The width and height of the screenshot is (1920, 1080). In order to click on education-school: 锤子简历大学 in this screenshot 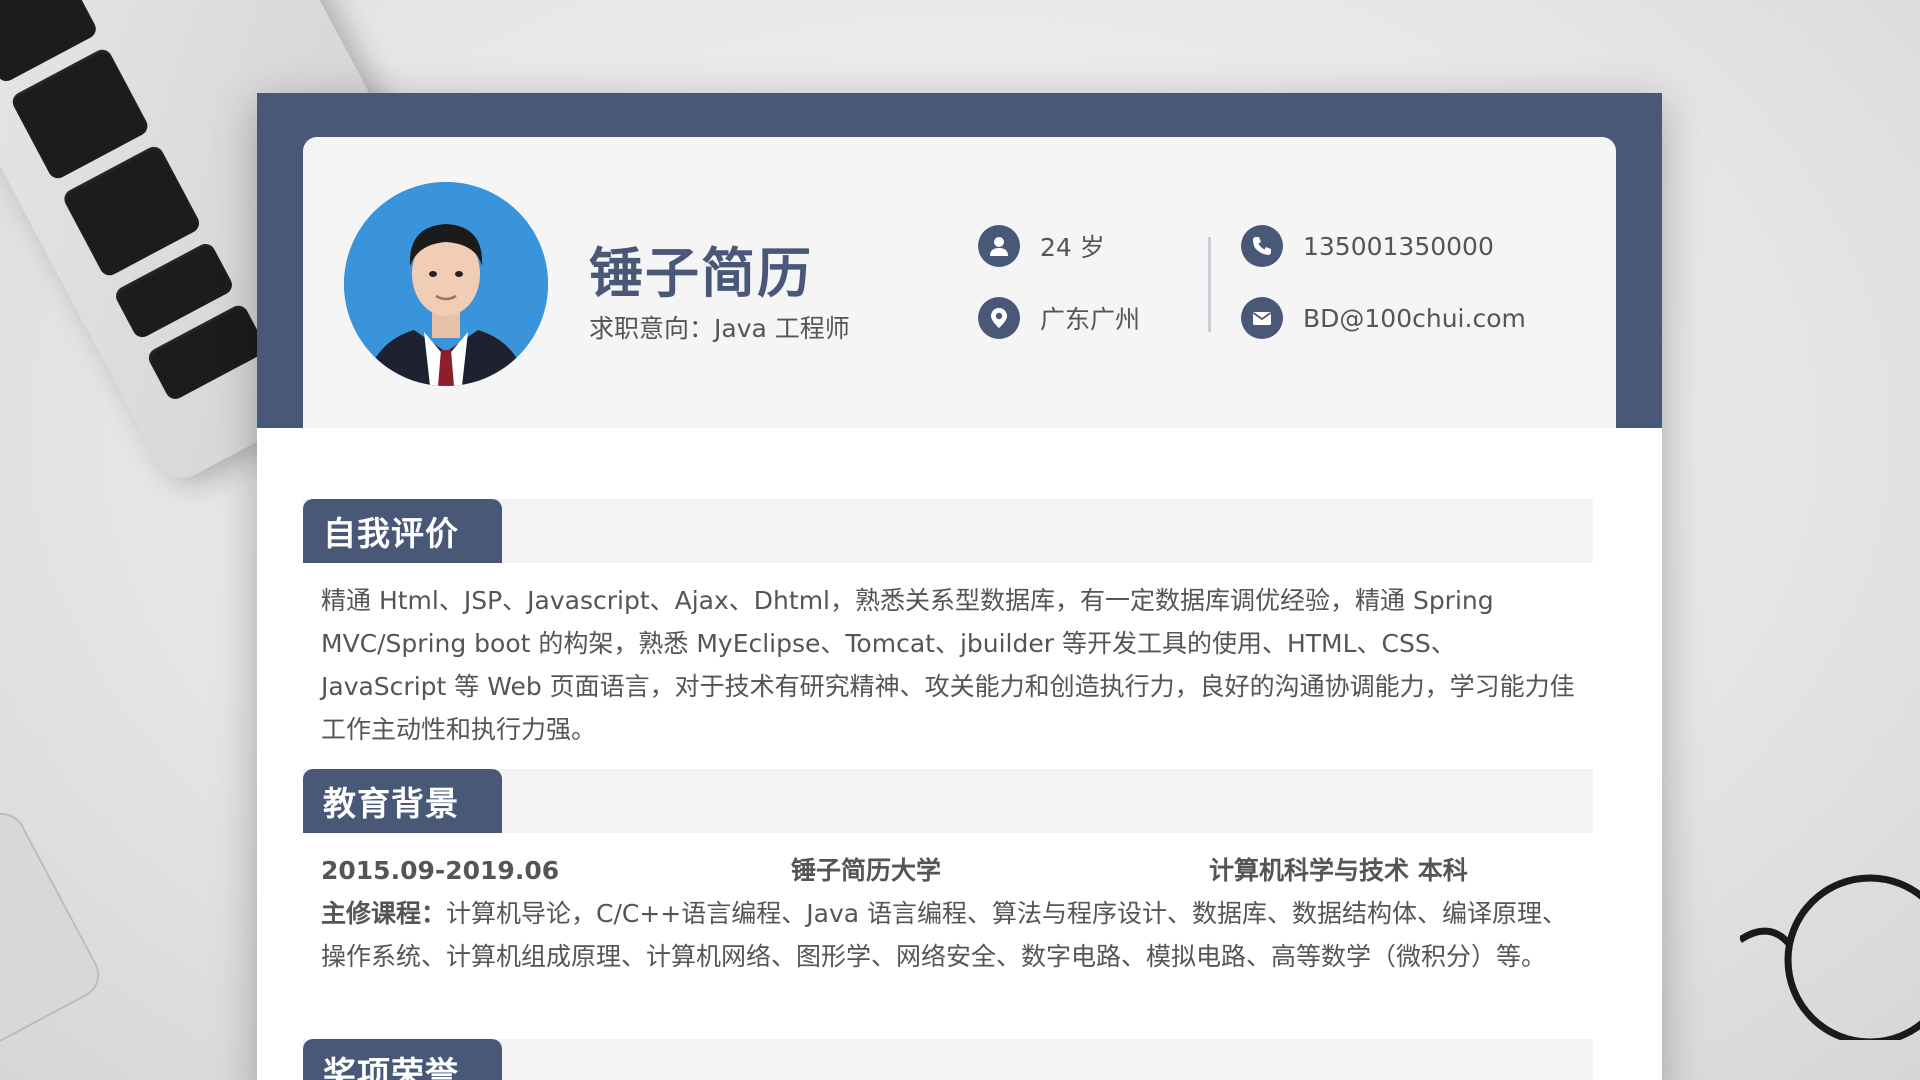, I will do `click(866, 870)`.